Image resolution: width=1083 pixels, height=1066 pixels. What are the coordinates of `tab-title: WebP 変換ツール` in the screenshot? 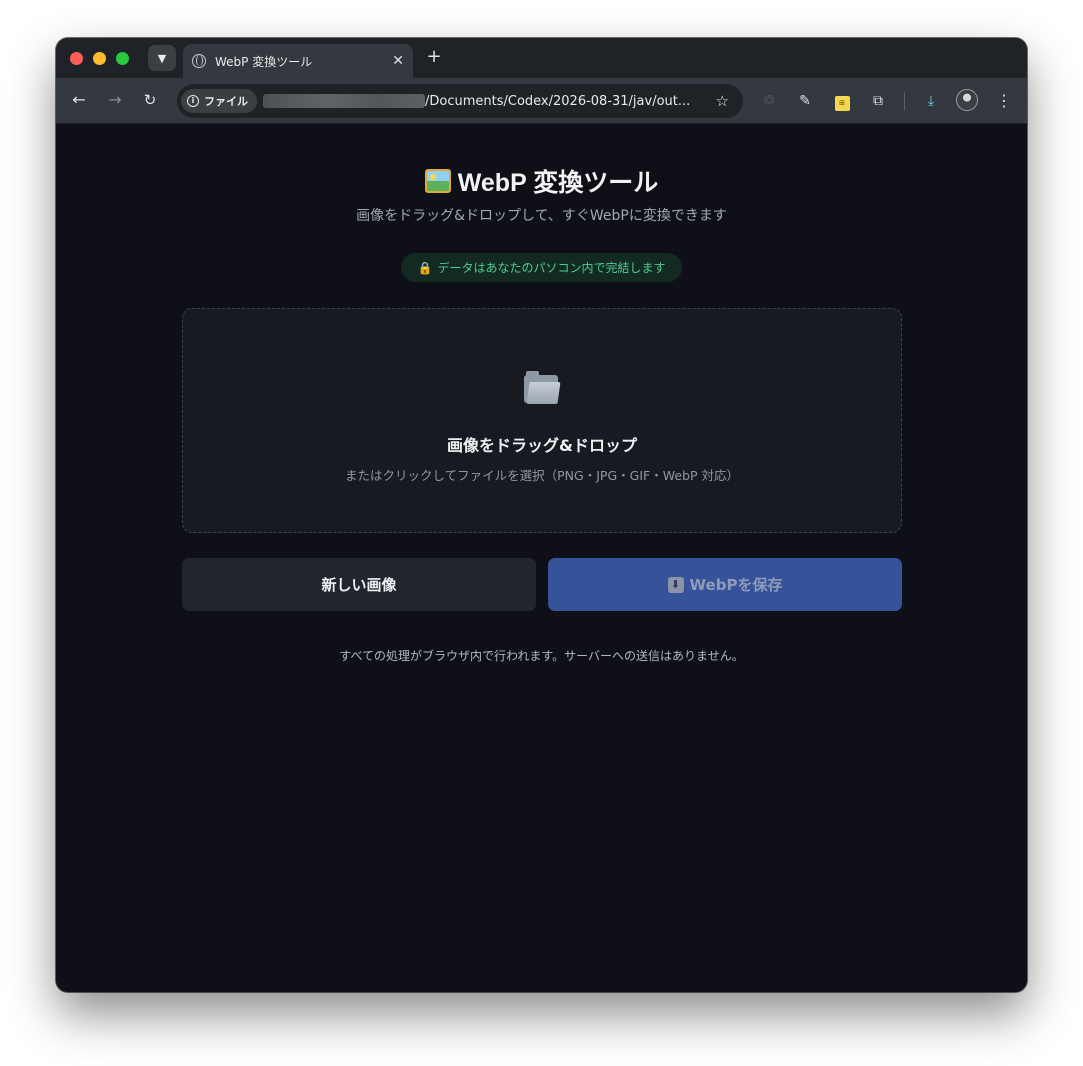 It's located at (264, 61).